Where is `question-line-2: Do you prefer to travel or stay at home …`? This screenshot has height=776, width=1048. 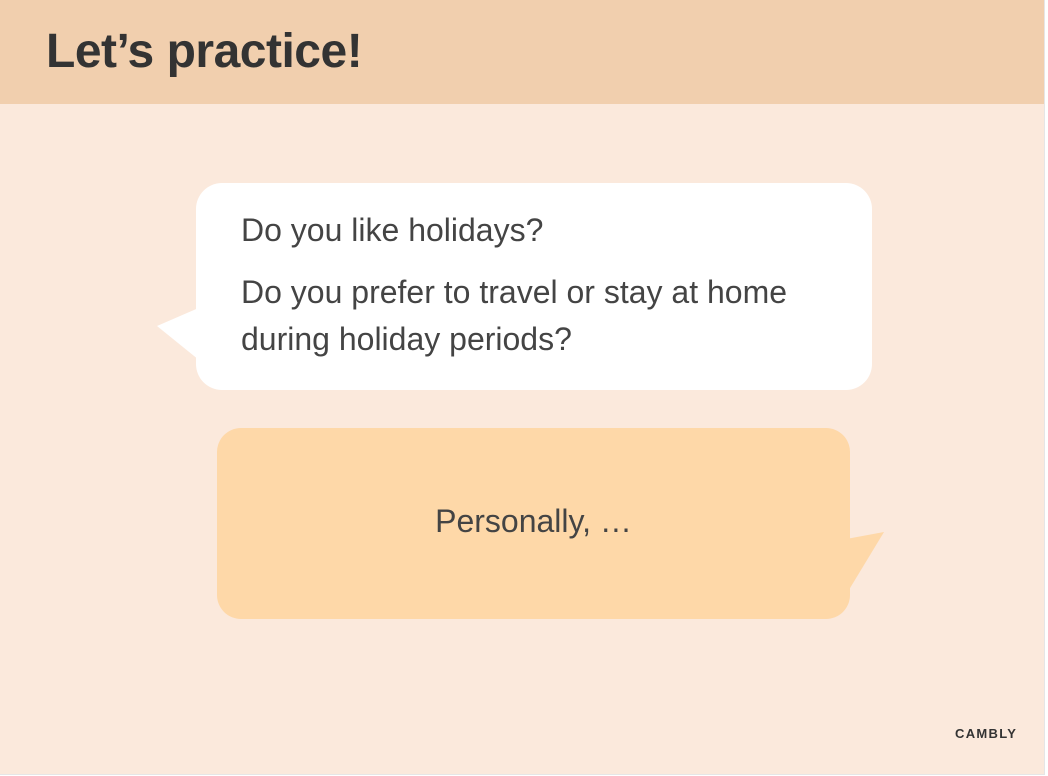
question-line-2: Do you prefer to travel or stay at home … is located at coordinates (514, 315).